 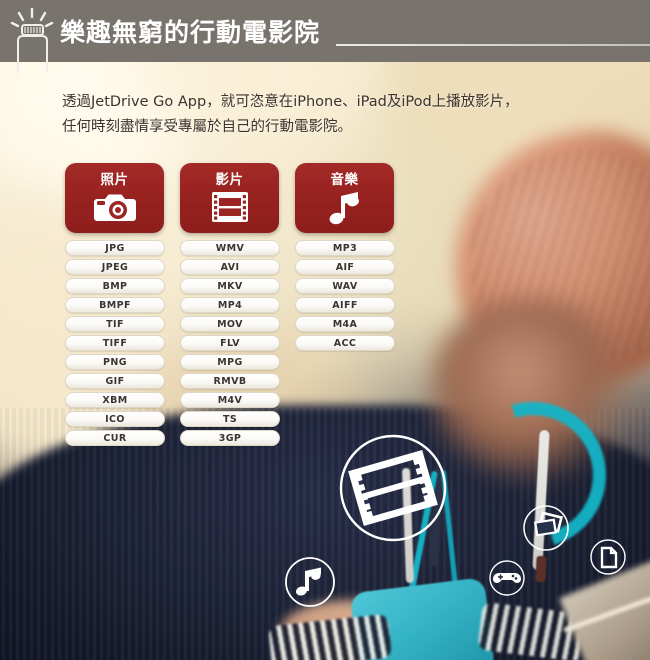 What do you see at coordinates (115, 286) in the screenshot?
I see `format-pill: BMP` at bounding box center [115, 286].